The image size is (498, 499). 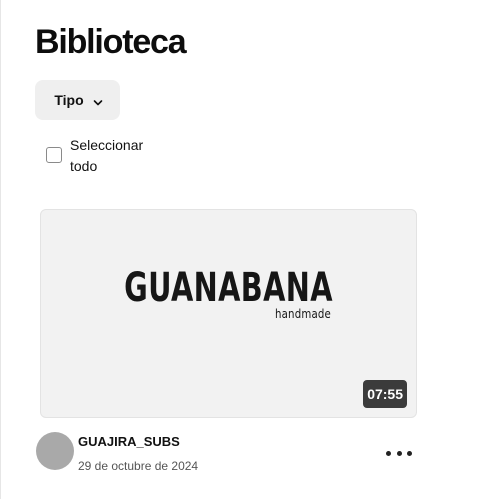 What do you see at coordinates (69, 100) in the screenshot?
I see `type-filter-label: Tipo` at bounding box center [69, 100].